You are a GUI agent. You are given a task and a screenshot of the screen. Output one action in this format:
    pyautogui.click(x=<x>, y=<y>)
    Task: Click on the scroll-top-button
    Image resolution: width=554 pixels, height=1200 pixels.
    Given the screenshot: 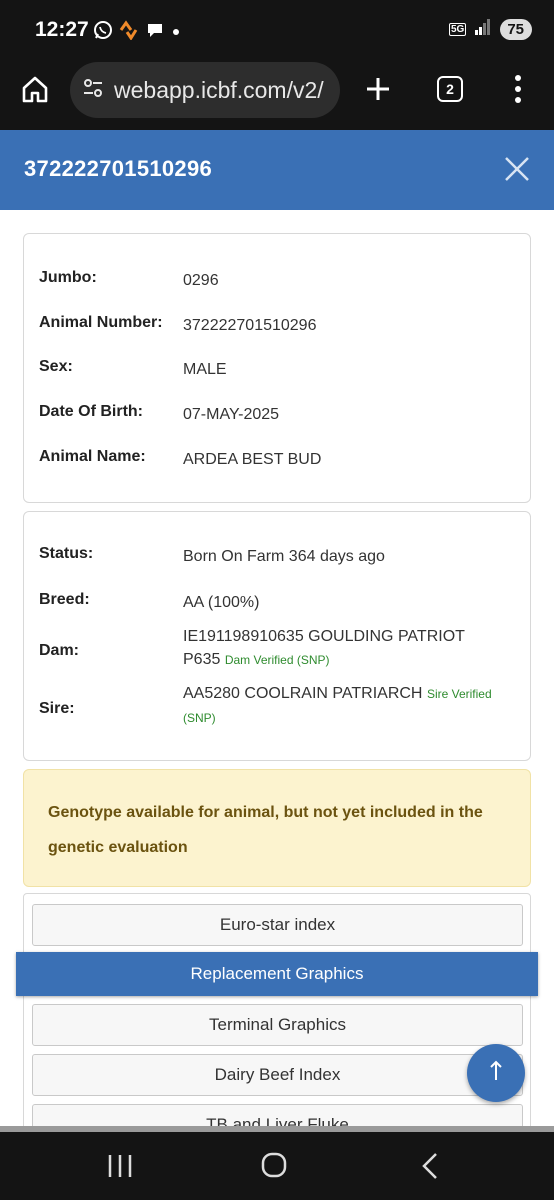 What is the action you would take?
    pyautogui.click(x=496, y=1073)
    